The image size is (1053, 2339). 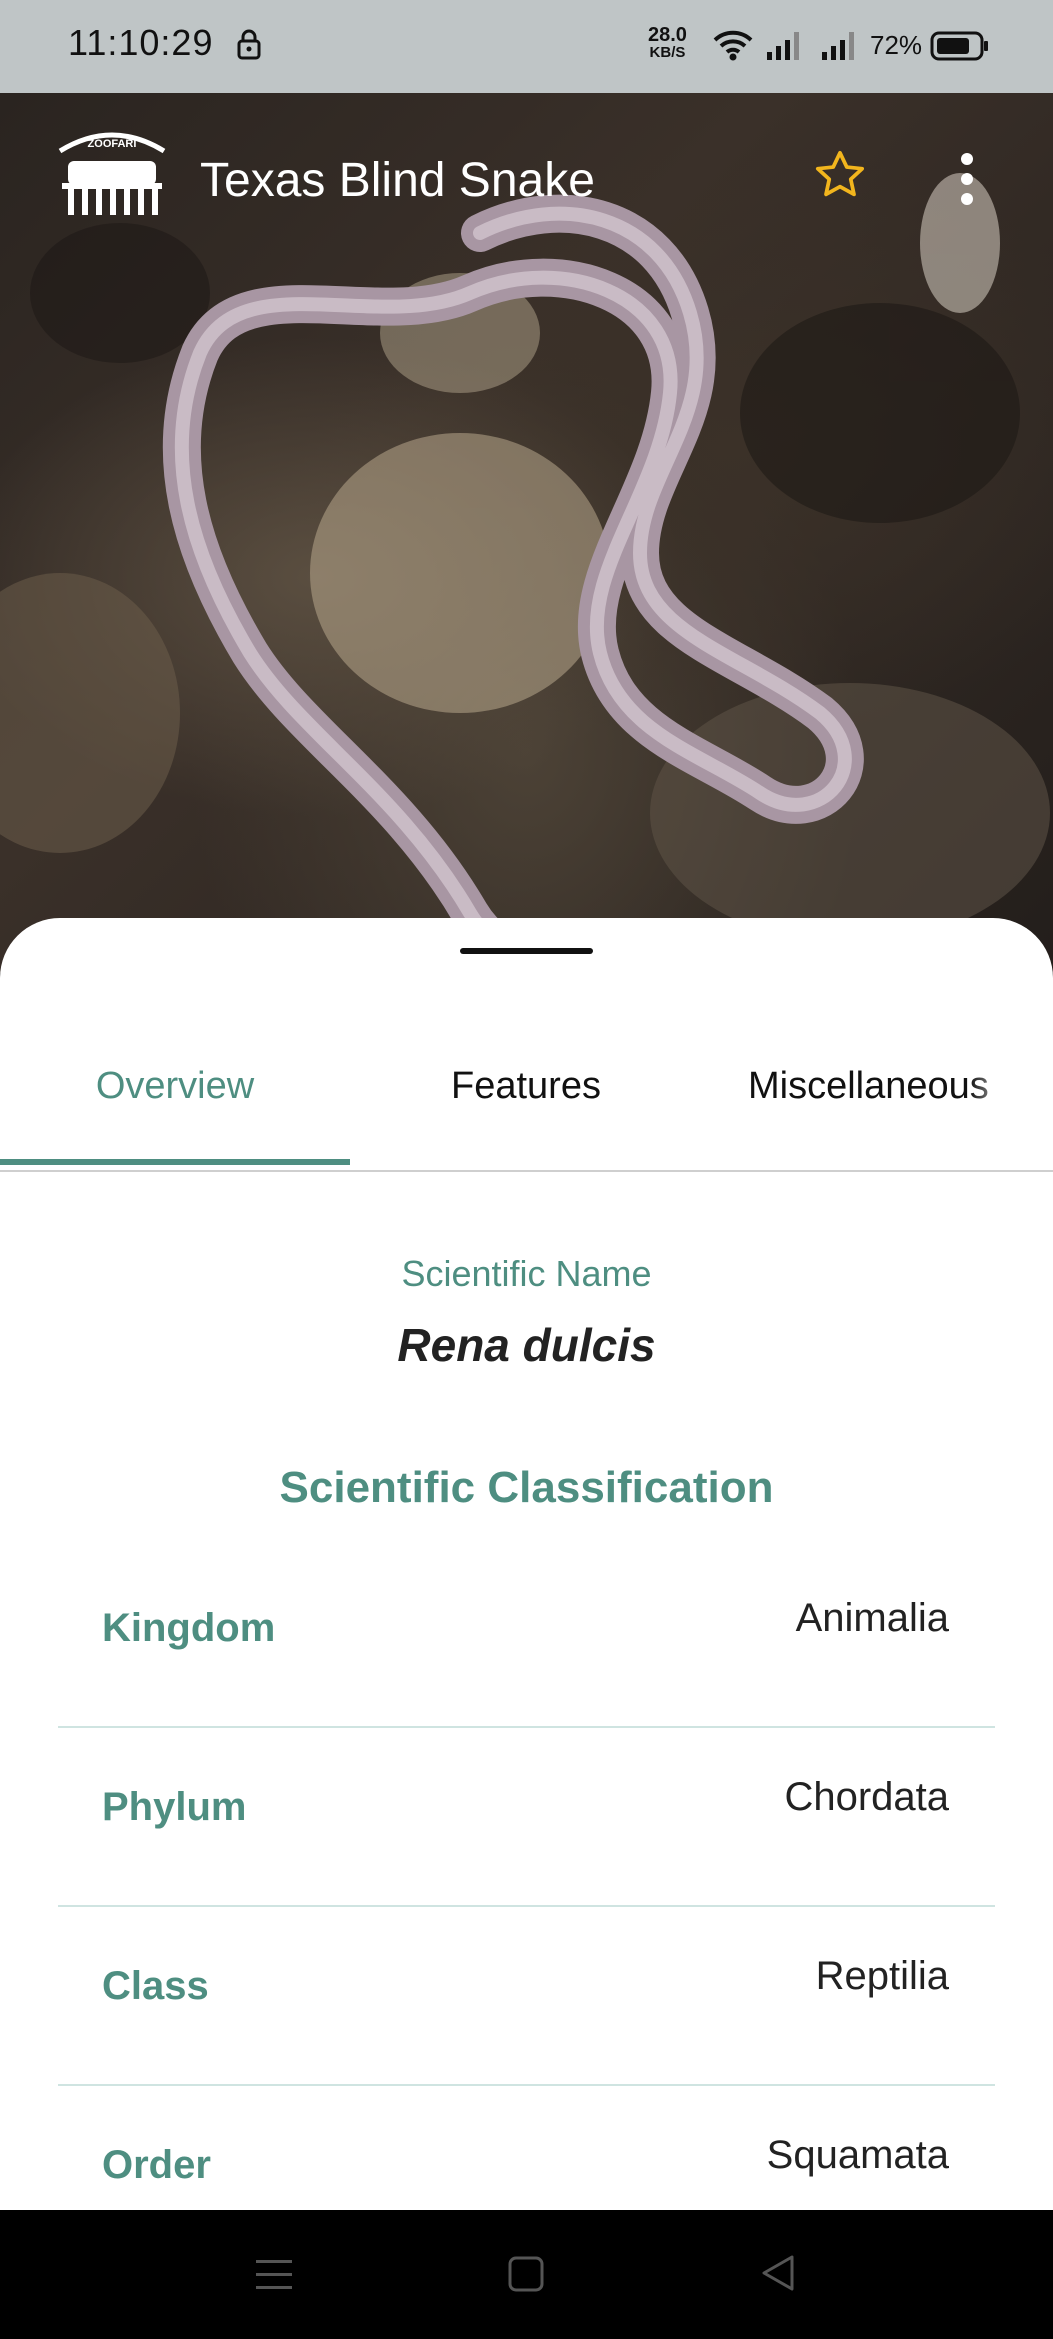 What do you see at coordinates (274, 2277) in the screenshot?
I see `recent-apps-icon` at bounding box center [274, 2277].